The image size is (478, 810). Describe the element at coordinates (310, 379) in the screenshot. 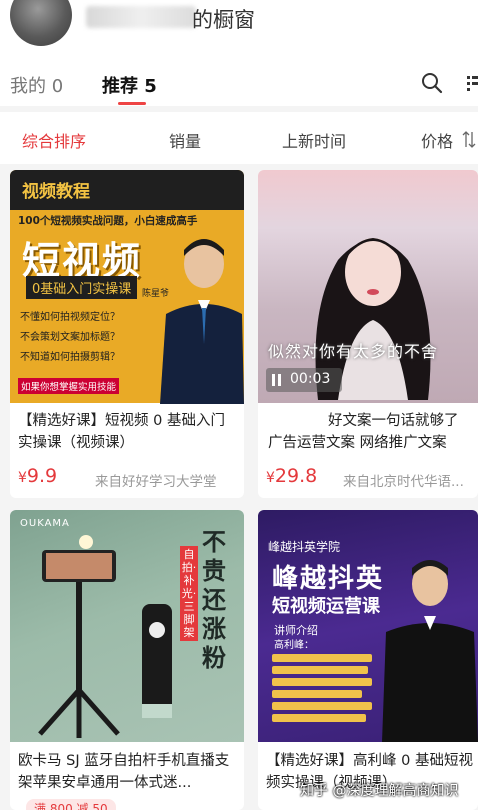

I see `video-duration: 00:03` at that location.